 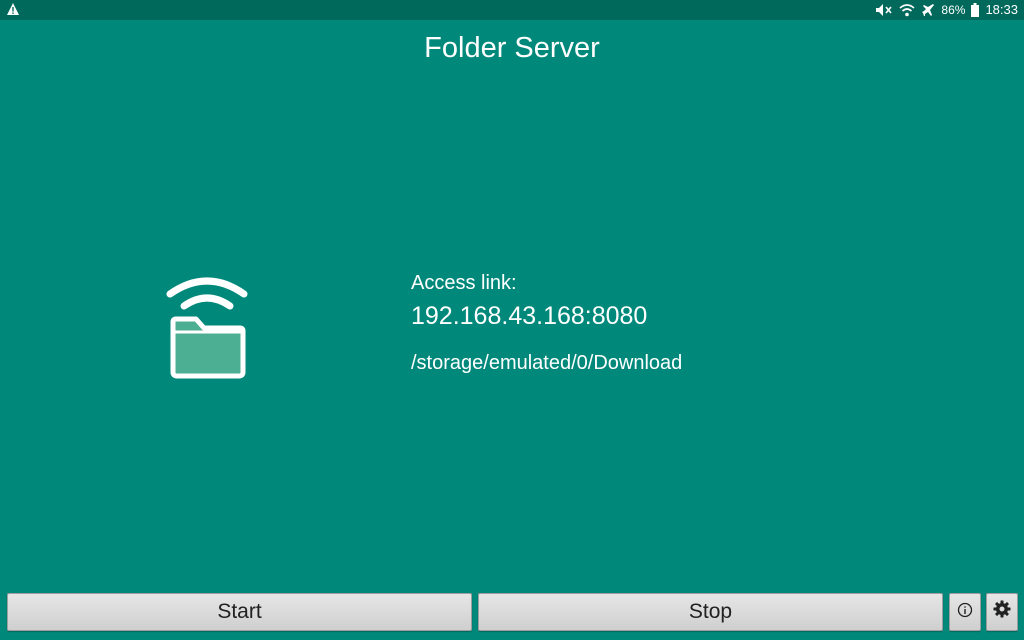 I want to click on start-button: Start, so click(x=239, y=612).